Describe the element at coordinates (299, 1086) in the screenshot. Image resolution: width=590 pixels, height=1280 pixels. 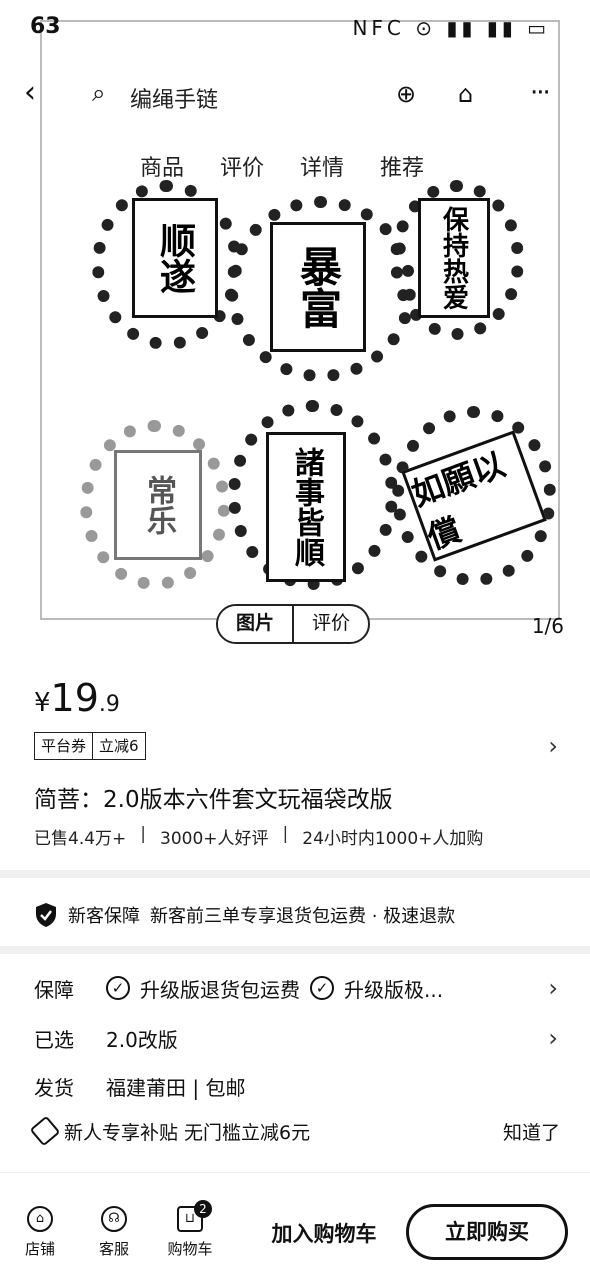
I see `shipping-row: 发货 福建莆田 | 包邮` at that location.